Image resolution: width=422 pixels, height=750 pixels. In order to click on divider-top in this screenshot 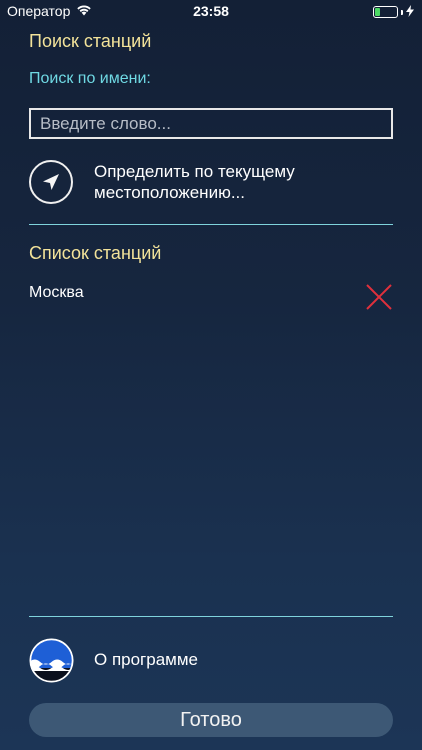, I will do `click(211, 224)`.